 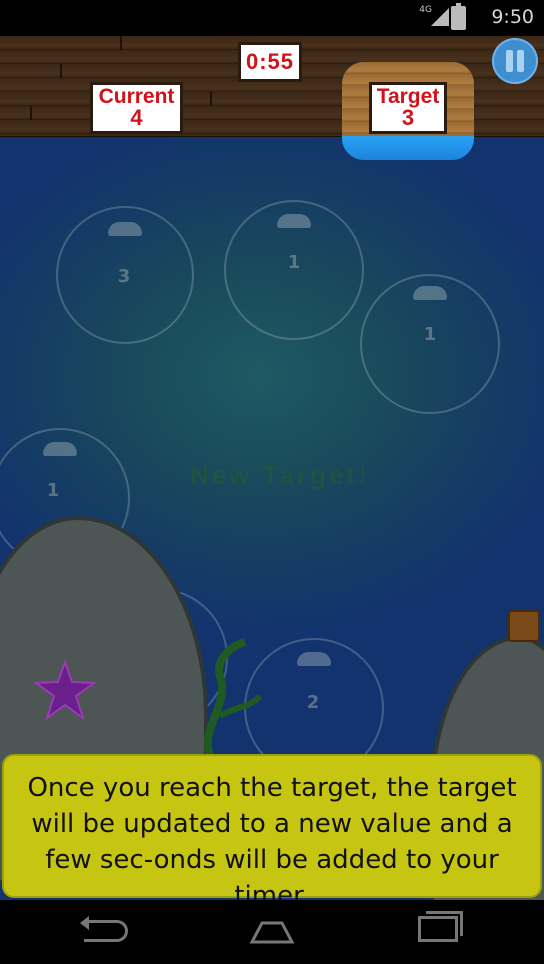 What do you see at coordinates (524, 626) in the screenshot?
I see `barrel-icon` at bounding box center [524, 626].